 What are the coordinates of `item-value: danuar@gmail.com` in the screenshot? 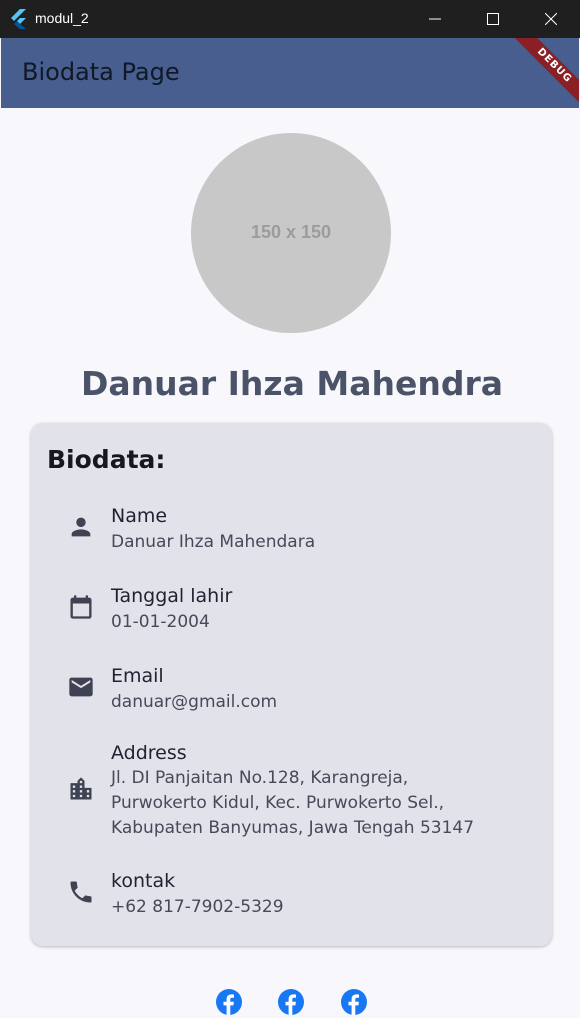 It's located at (194, 702).